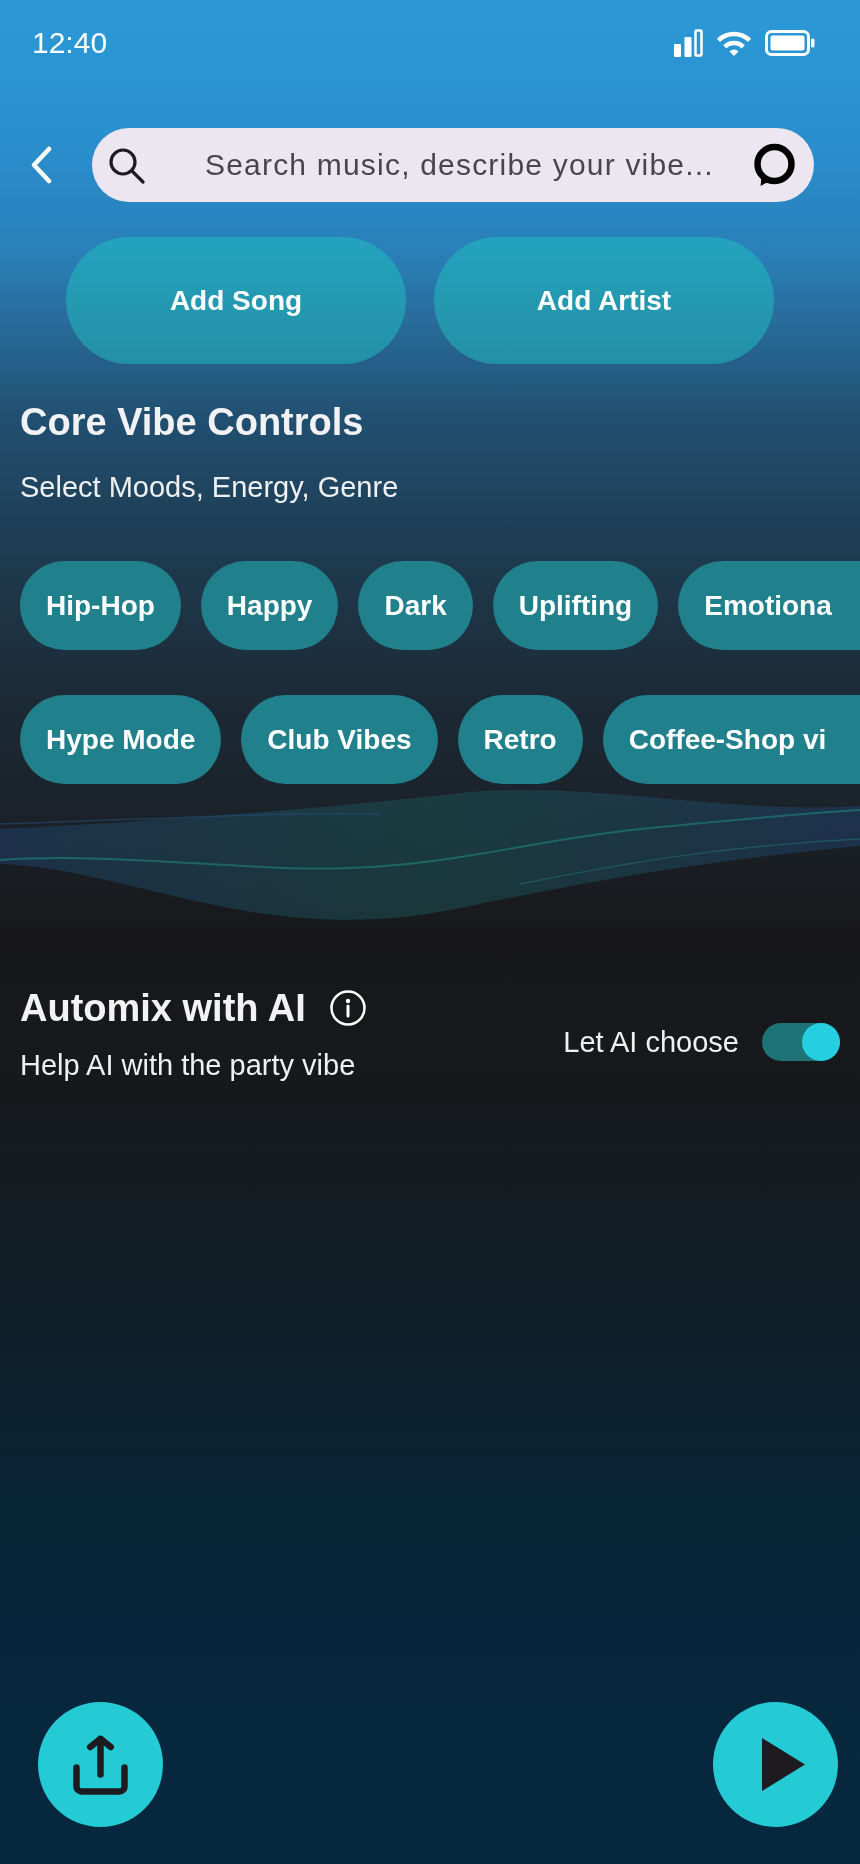  What do you see at coordinates (731, 739) in the screenshot?
I see `filter-chip: Coffee-Shop vi` at bounding box center [731, 739].